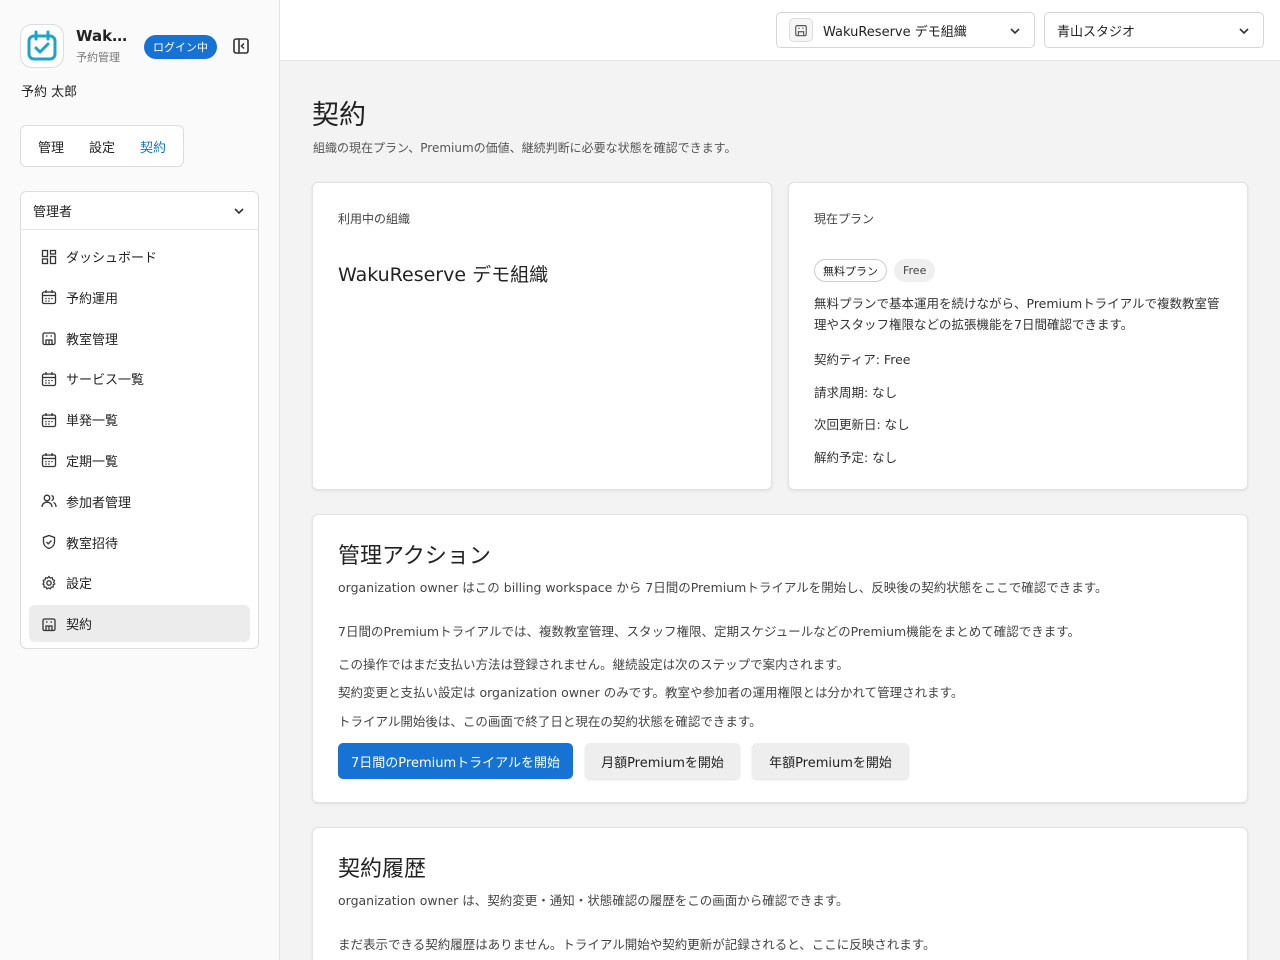 The height and width of the screenshot is (960, 1280). I want to click on actions-title: 管理アクション, so click(414, 556).